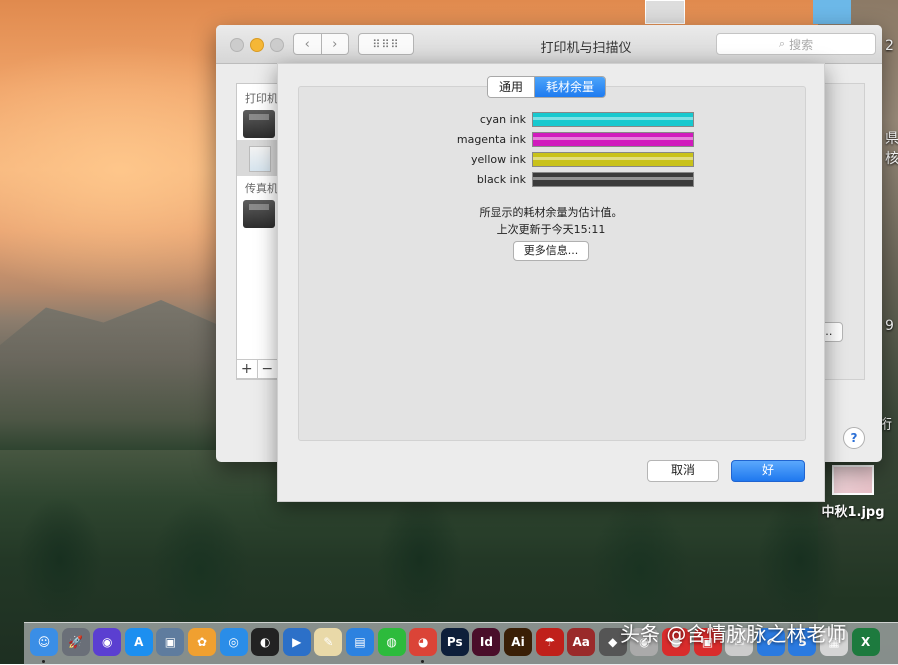  What do you see at coordinates (768, 471) in the screenshot?
I see `ok-button: 好` at bounding box center [768, 471].